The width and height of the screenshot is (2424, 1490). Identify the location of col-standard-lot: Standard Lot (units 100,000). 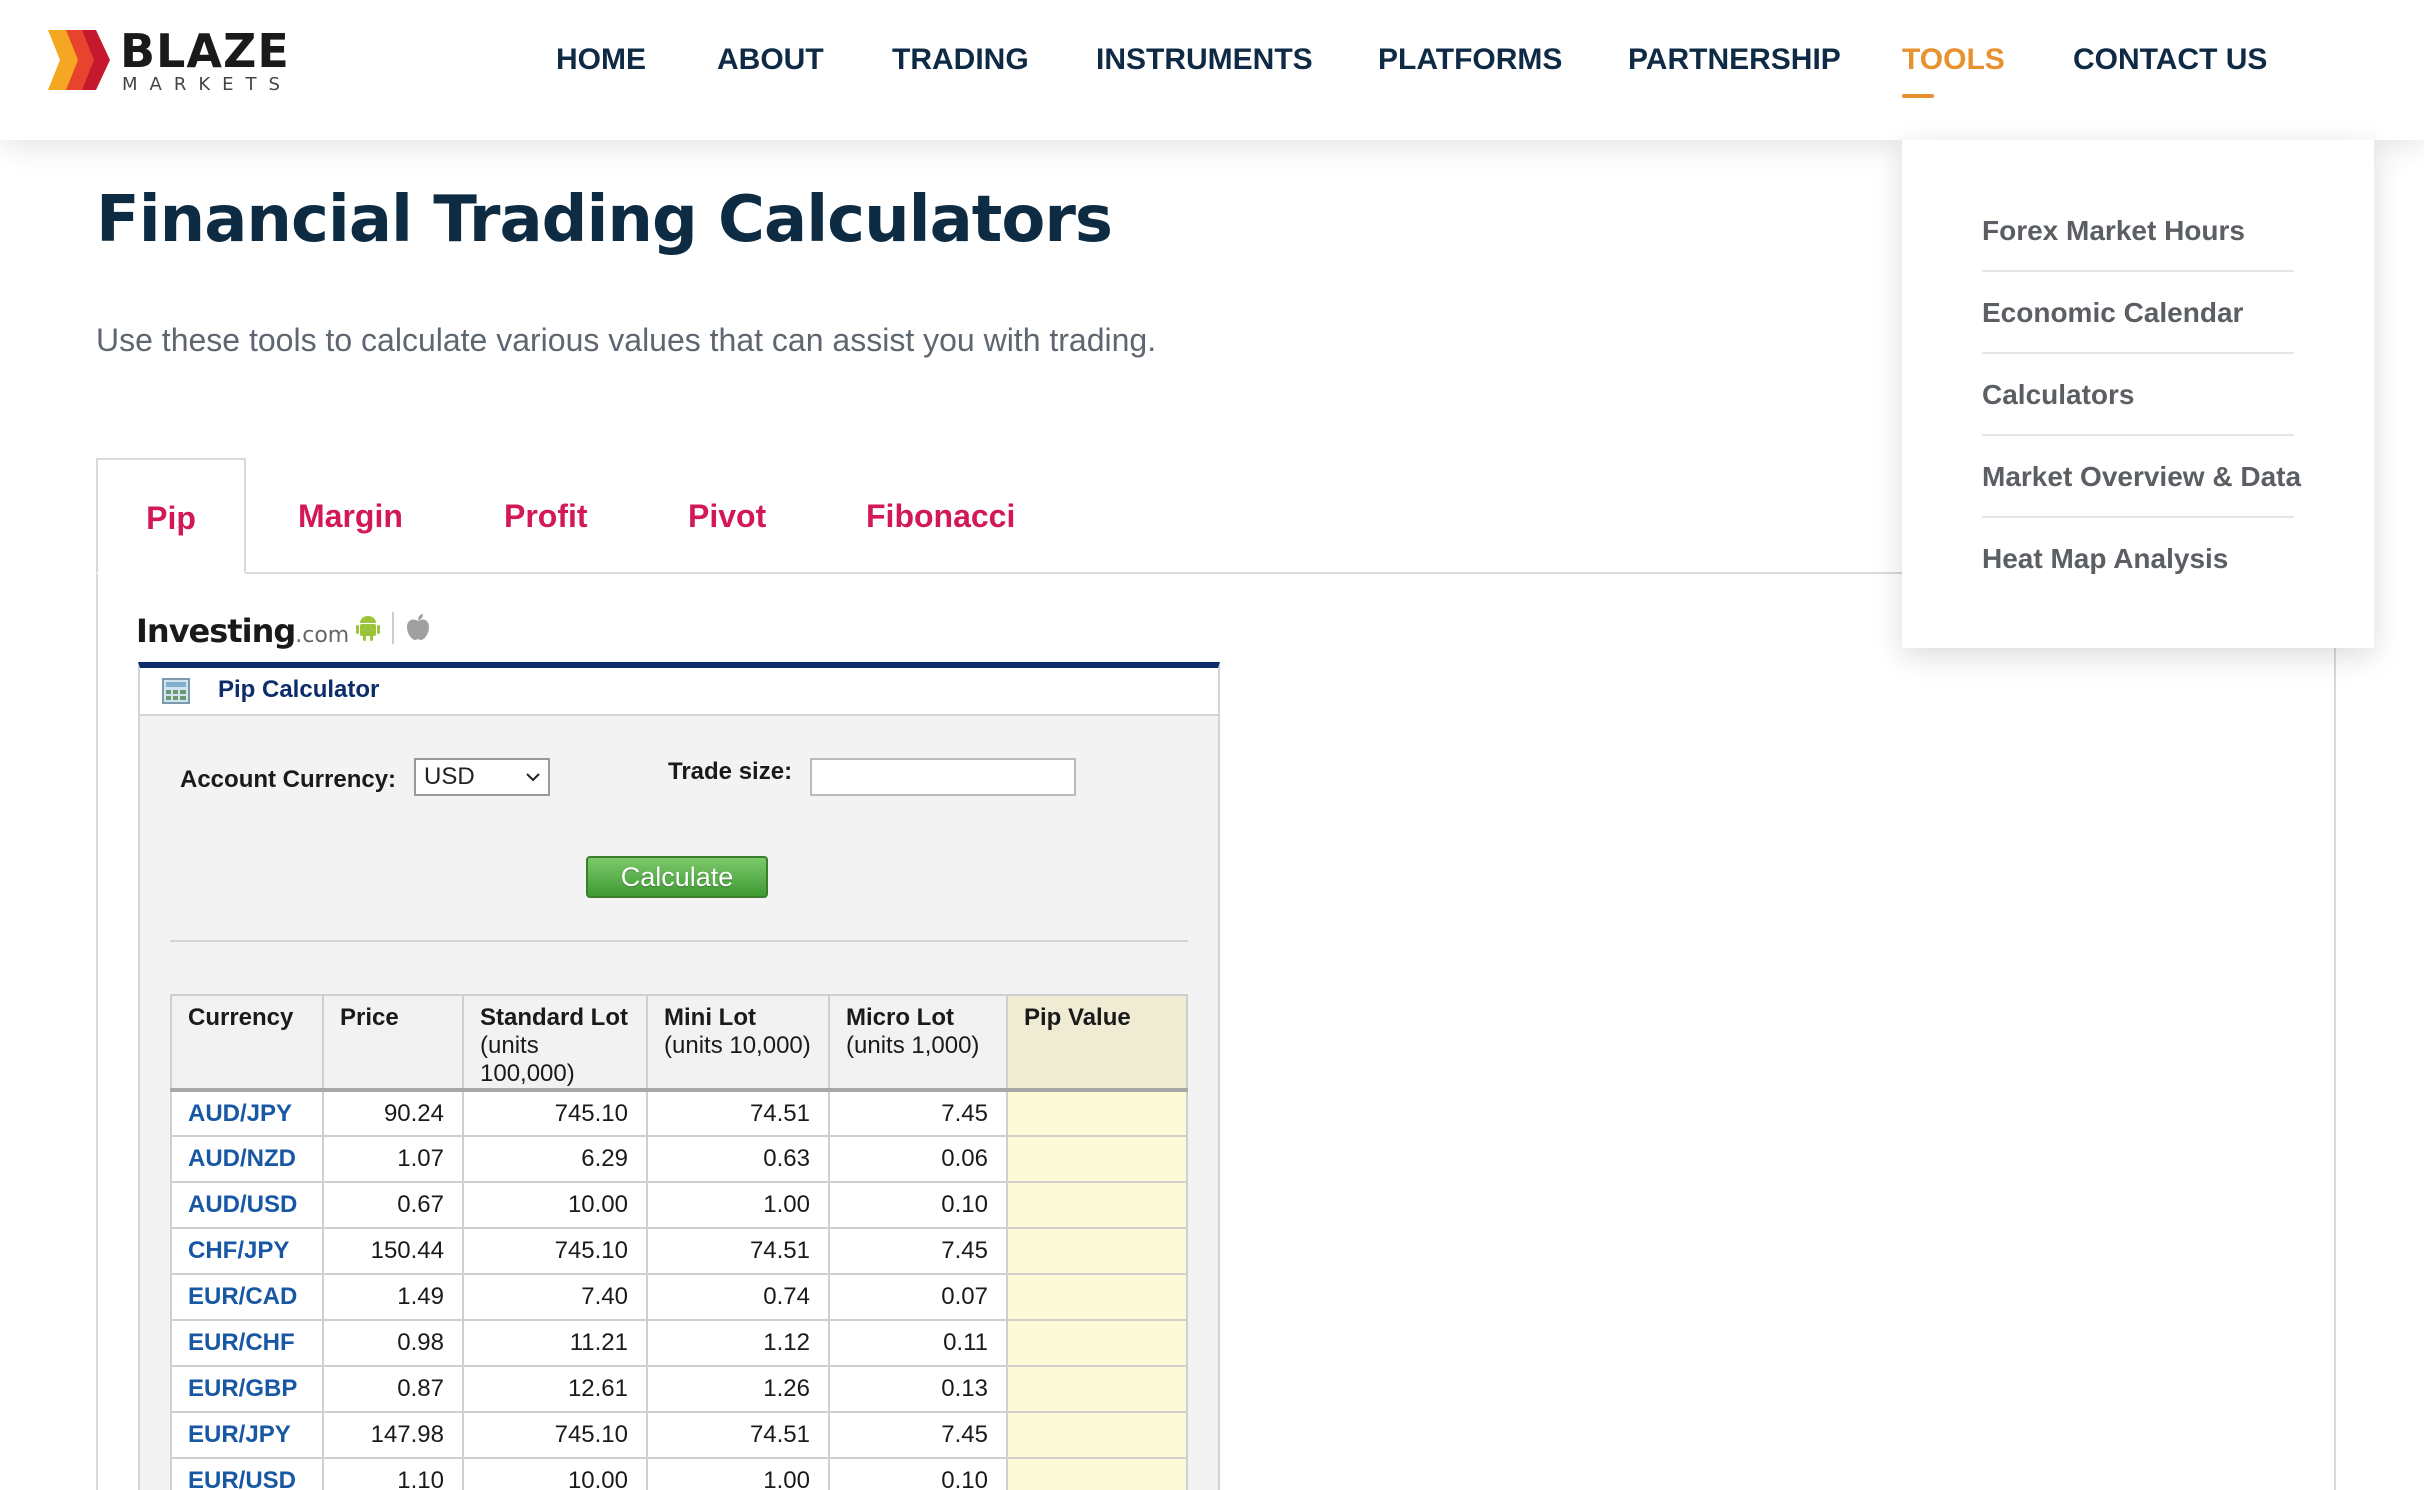
(555, 1042).